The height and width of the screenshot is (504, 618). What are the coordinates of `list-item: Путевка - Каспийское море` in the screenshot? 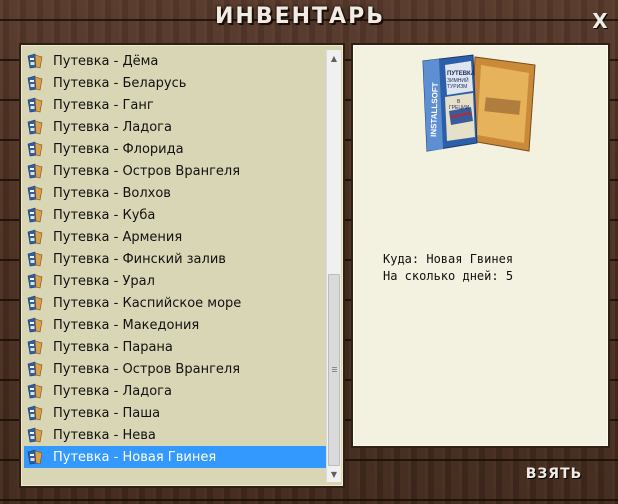 It's located at (175, 303).